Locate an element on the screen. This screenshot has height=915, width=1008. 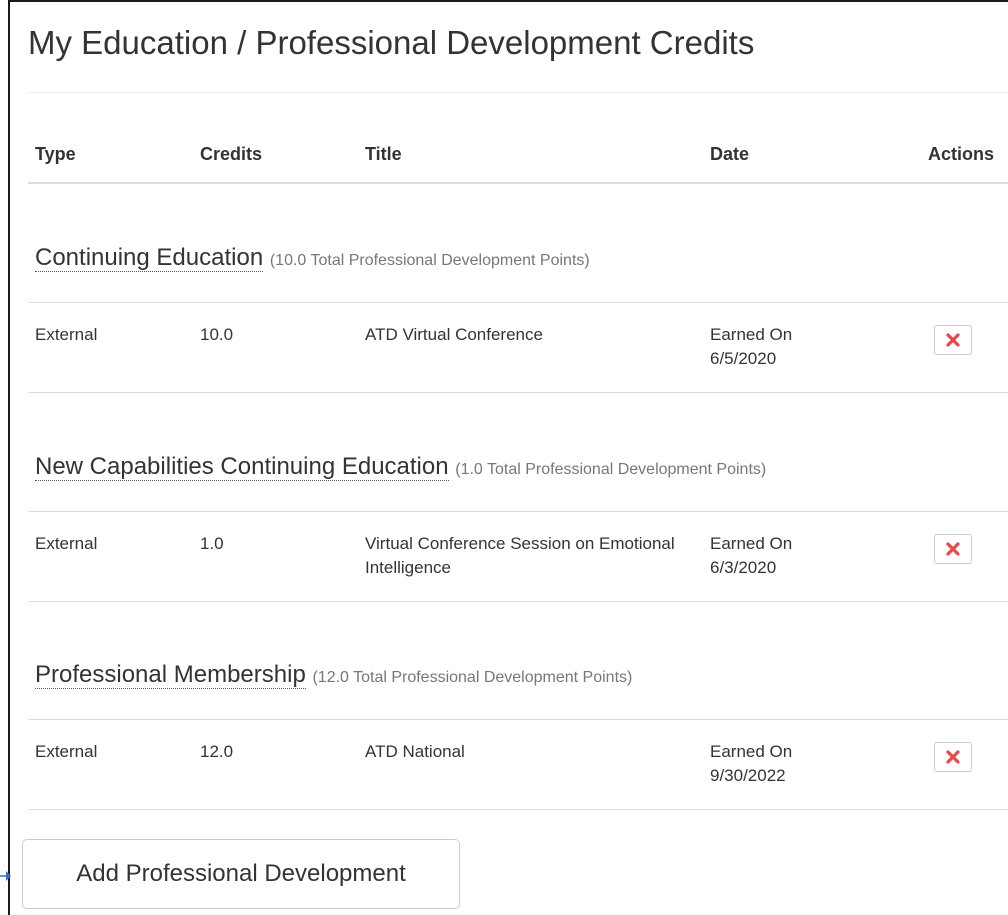
group-name-link: New Capabilities Continuing Education is located at coordinates (242, 467).